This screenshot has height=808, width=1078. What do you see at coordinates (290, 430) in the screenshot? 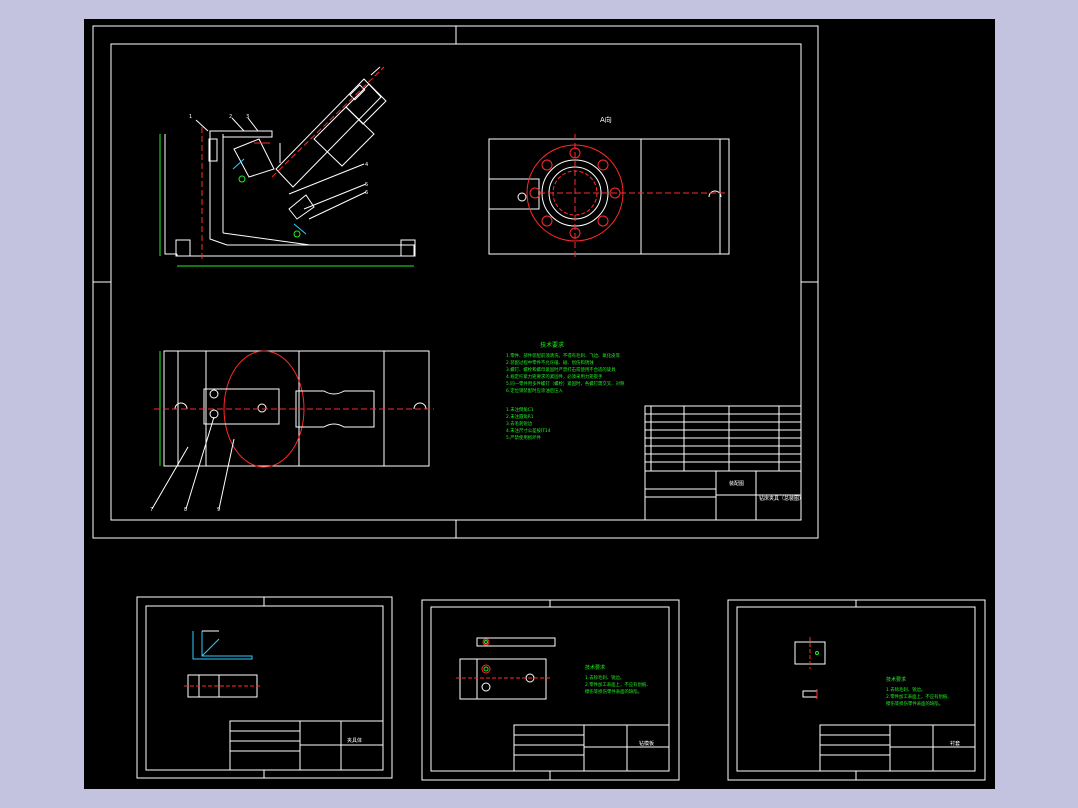
I see `side-view` at bounding box center [290, 430].